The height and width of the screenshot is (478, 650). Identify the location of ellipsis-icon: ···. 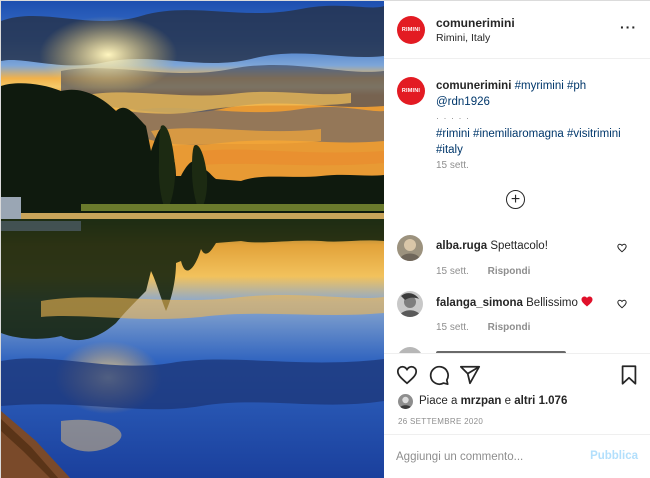
(628, 27).